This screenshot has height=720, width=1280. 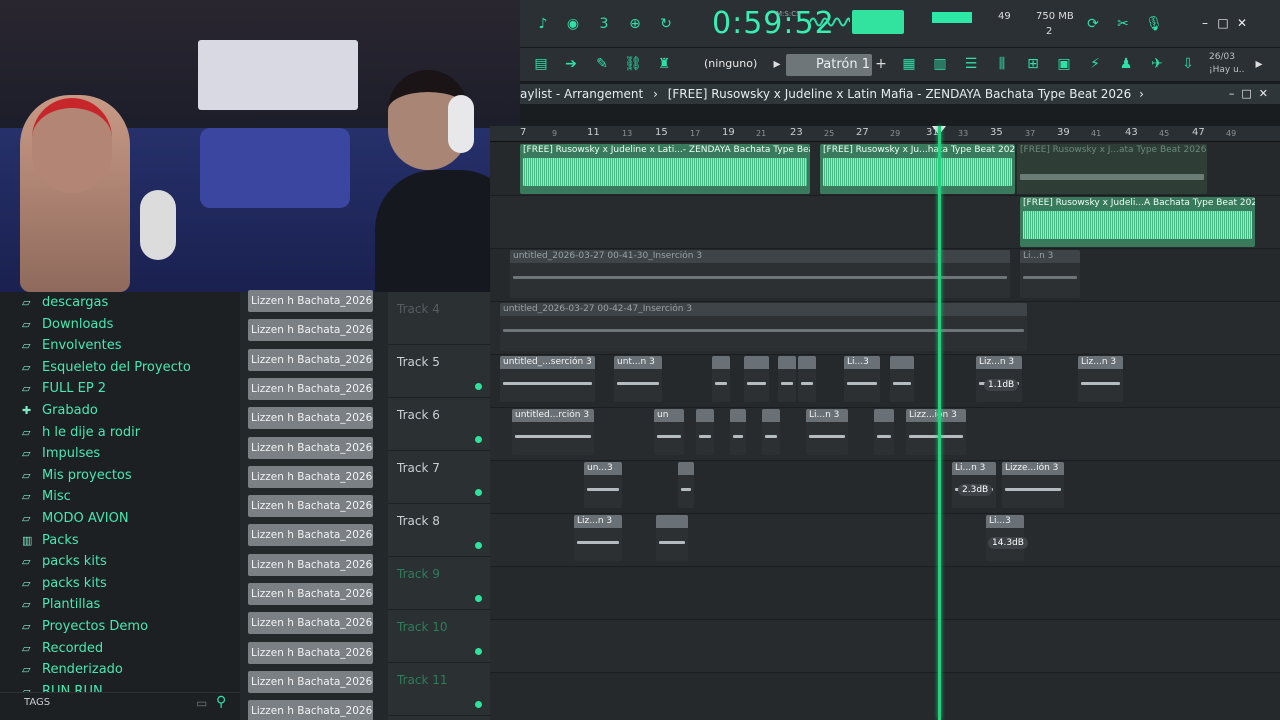 I want to click on browser-folder: ▱ Impulses, so click(x=61, y=453).